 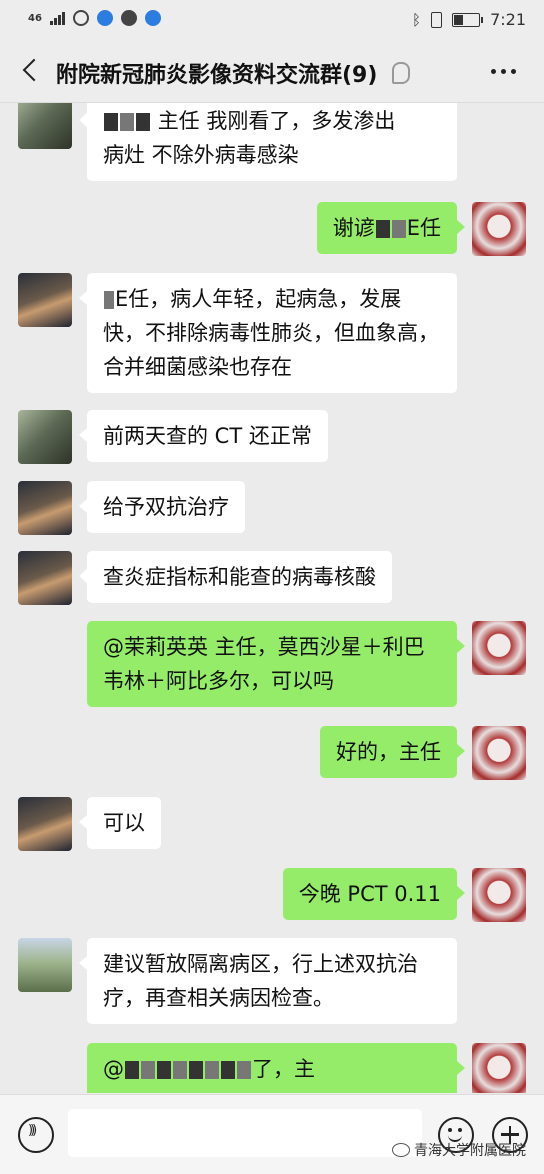 What do you see at coordinates (36, 1135) in the screenshot?
I see `voice-input-icon` at bounding box center [36, 1135].